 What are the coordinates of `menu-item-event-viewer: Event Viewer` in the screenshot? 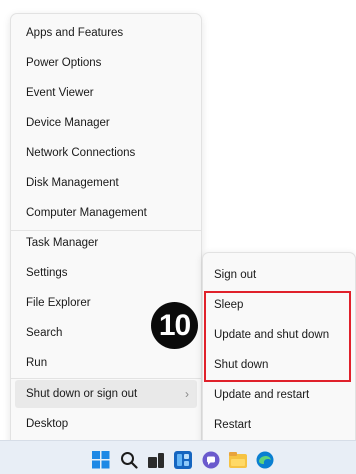 It's located at (106, 93).